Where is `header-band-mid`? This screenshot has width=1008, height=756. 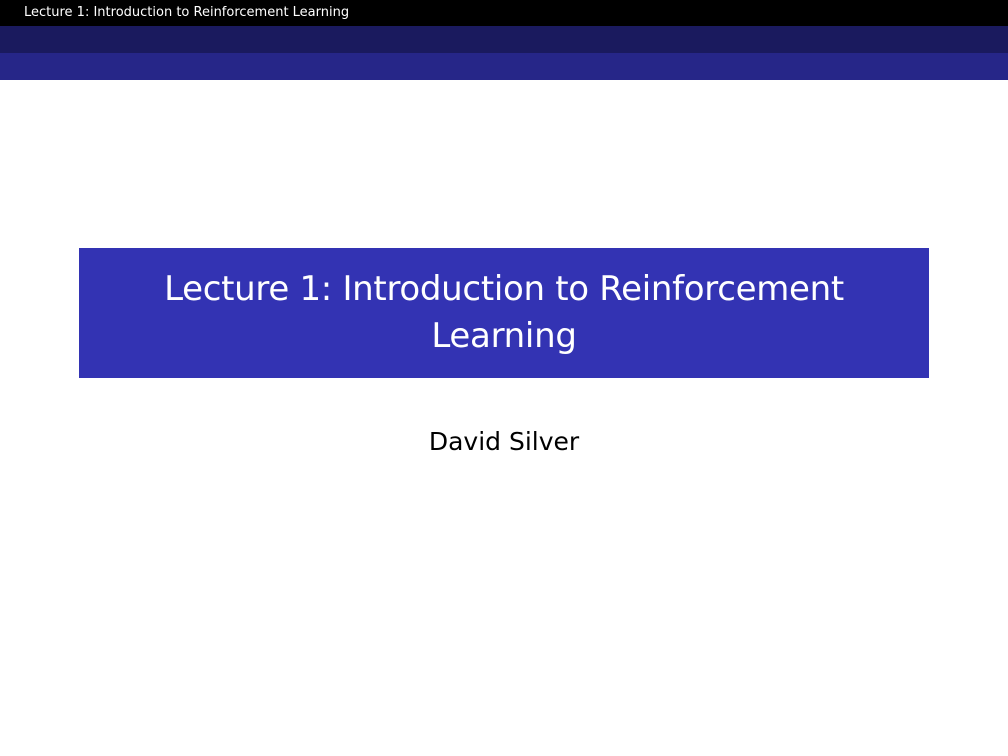 header-band-mid is located at coordinates (504, 66).